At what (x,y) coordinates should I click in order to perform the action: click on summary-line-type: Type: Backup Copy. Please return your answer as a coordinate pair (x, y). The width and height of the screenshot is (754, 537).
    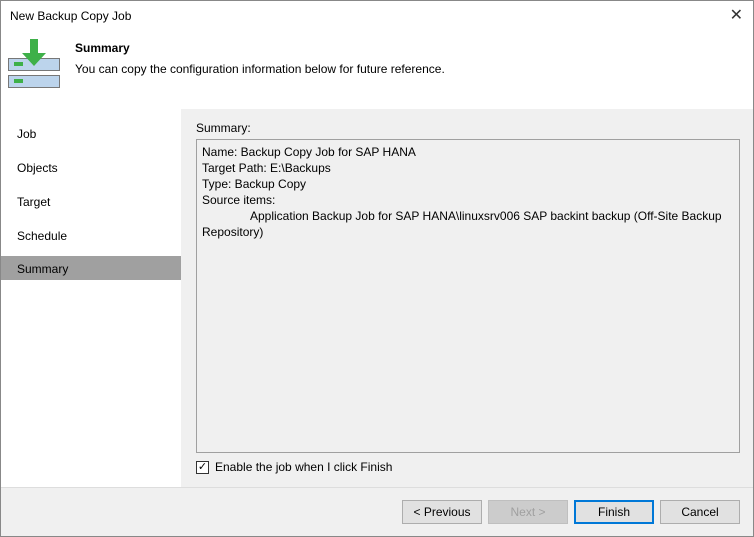
    Looking at the image, I should click on (254, 184).